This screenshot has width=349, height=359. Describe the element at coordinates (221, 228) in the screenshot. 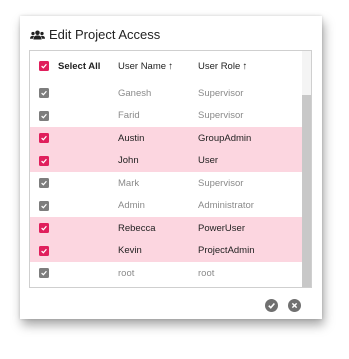

I see `user-role-cell: PowerUser` at that location.